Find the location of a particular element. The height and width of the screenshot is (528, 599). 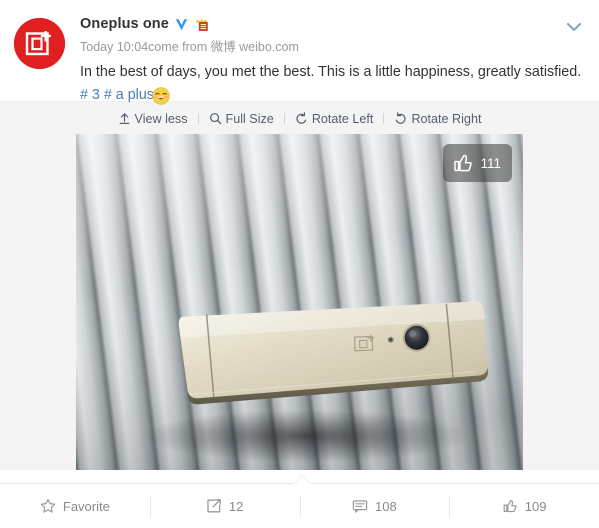

view-less-button: View less is located at coordinates (153, 119).